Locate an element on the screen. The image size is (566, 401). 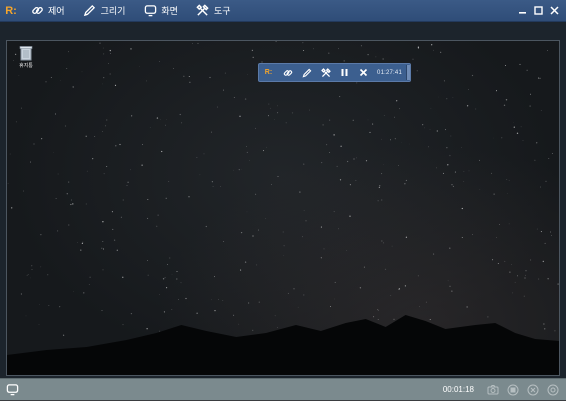
menu-draw-label: 그리기 is located at coordinates (113, 11).